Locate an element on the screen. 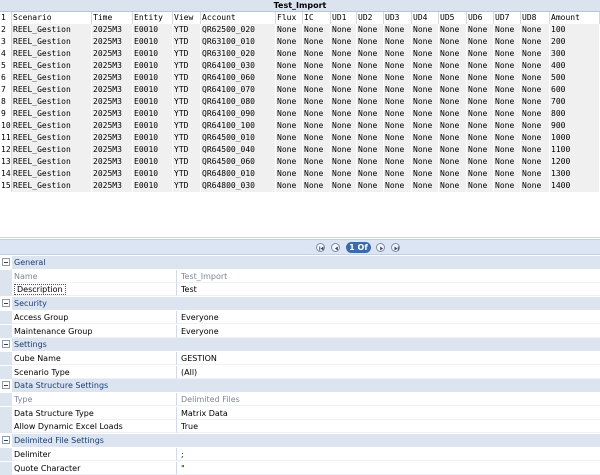  grid-header-cell: View is located at coordinates (187, 18).